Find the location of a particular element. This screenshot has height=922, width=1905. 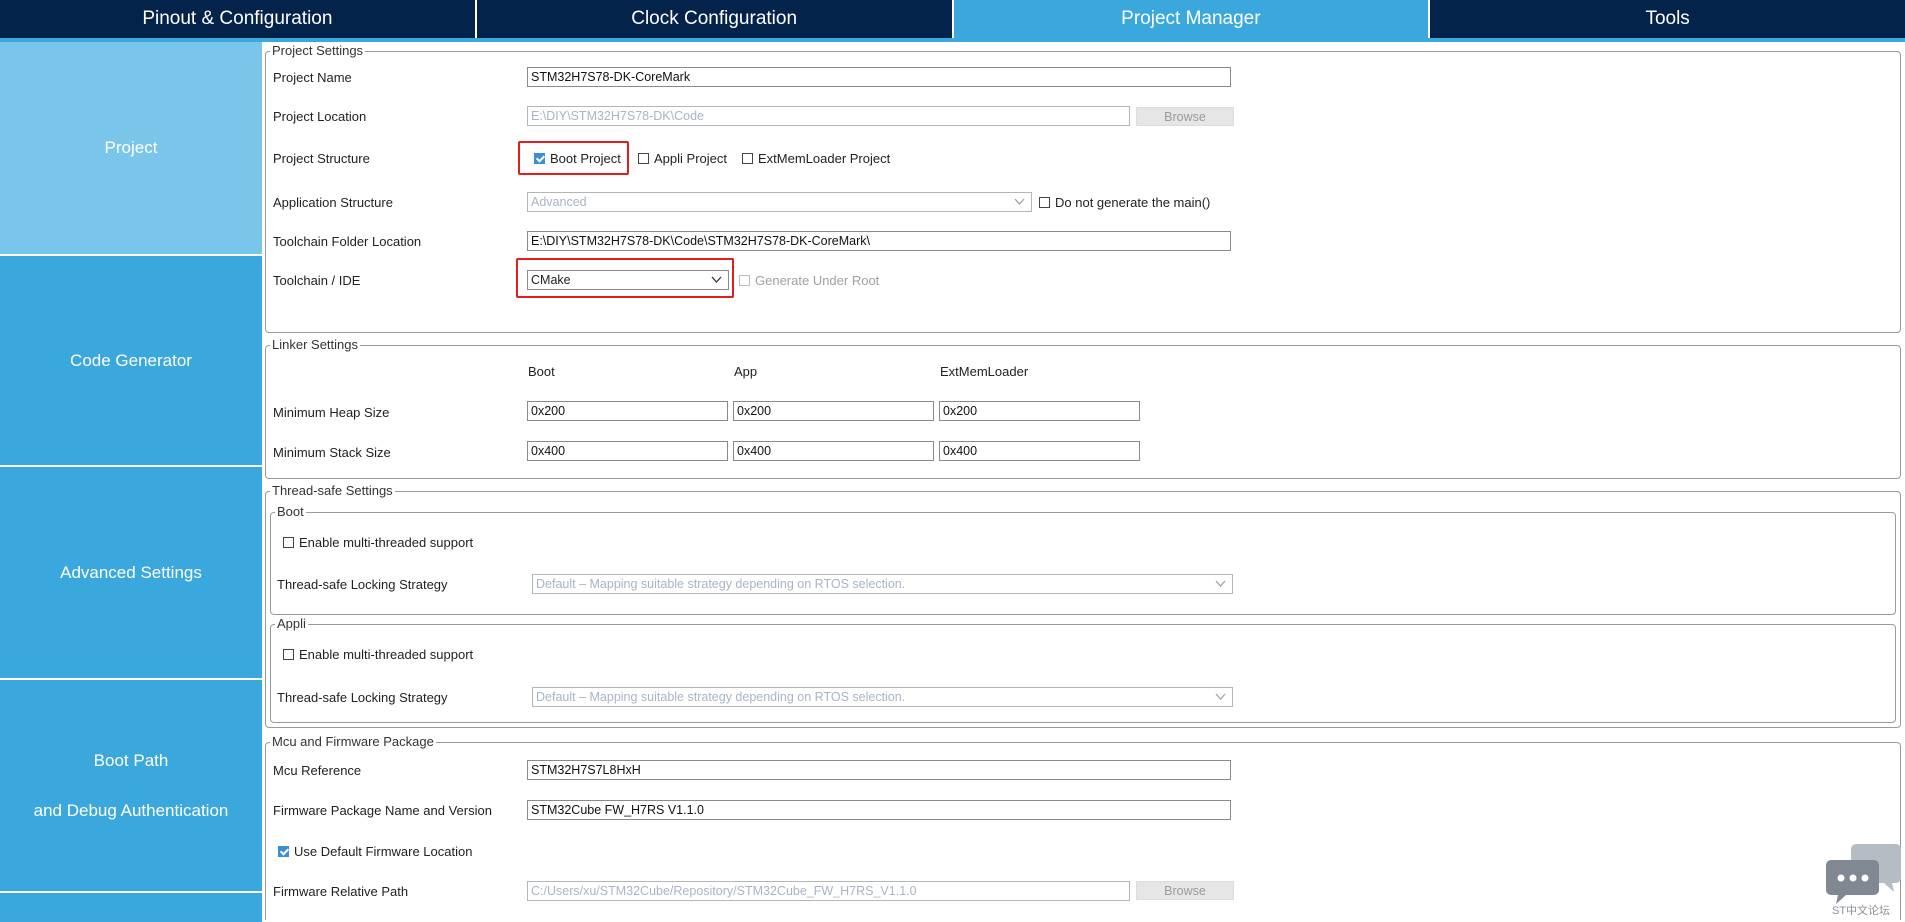

project-name-label: Project Name is located at coordinates (312, 77).